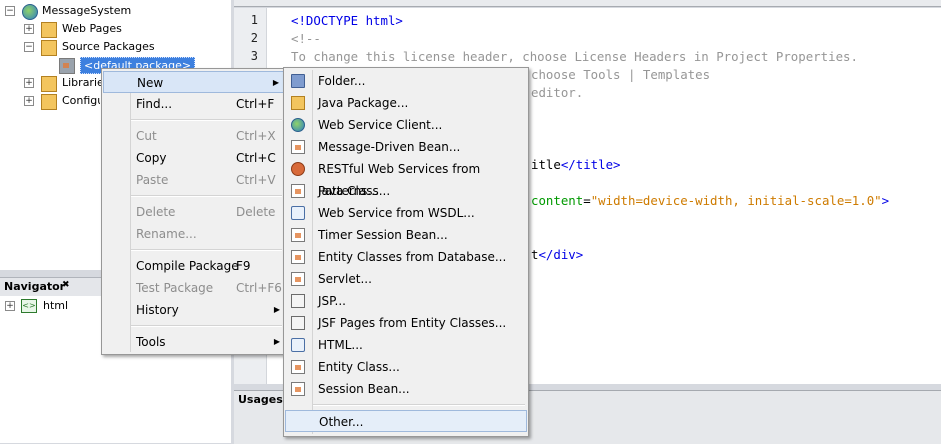 Image resolution: width=941 pixels, height=444 pixels. I want to click on menu-item-label: Paste, so click(152, 180).